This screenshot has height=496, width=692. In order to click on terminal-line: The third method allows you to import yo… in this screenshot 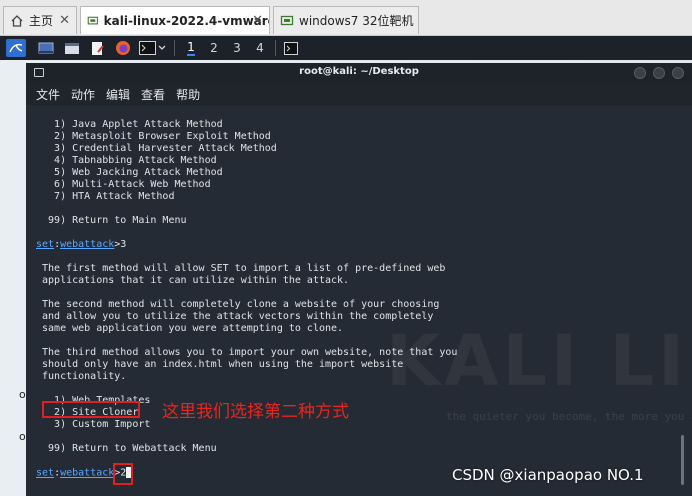, I will do `click(247, 352)`.